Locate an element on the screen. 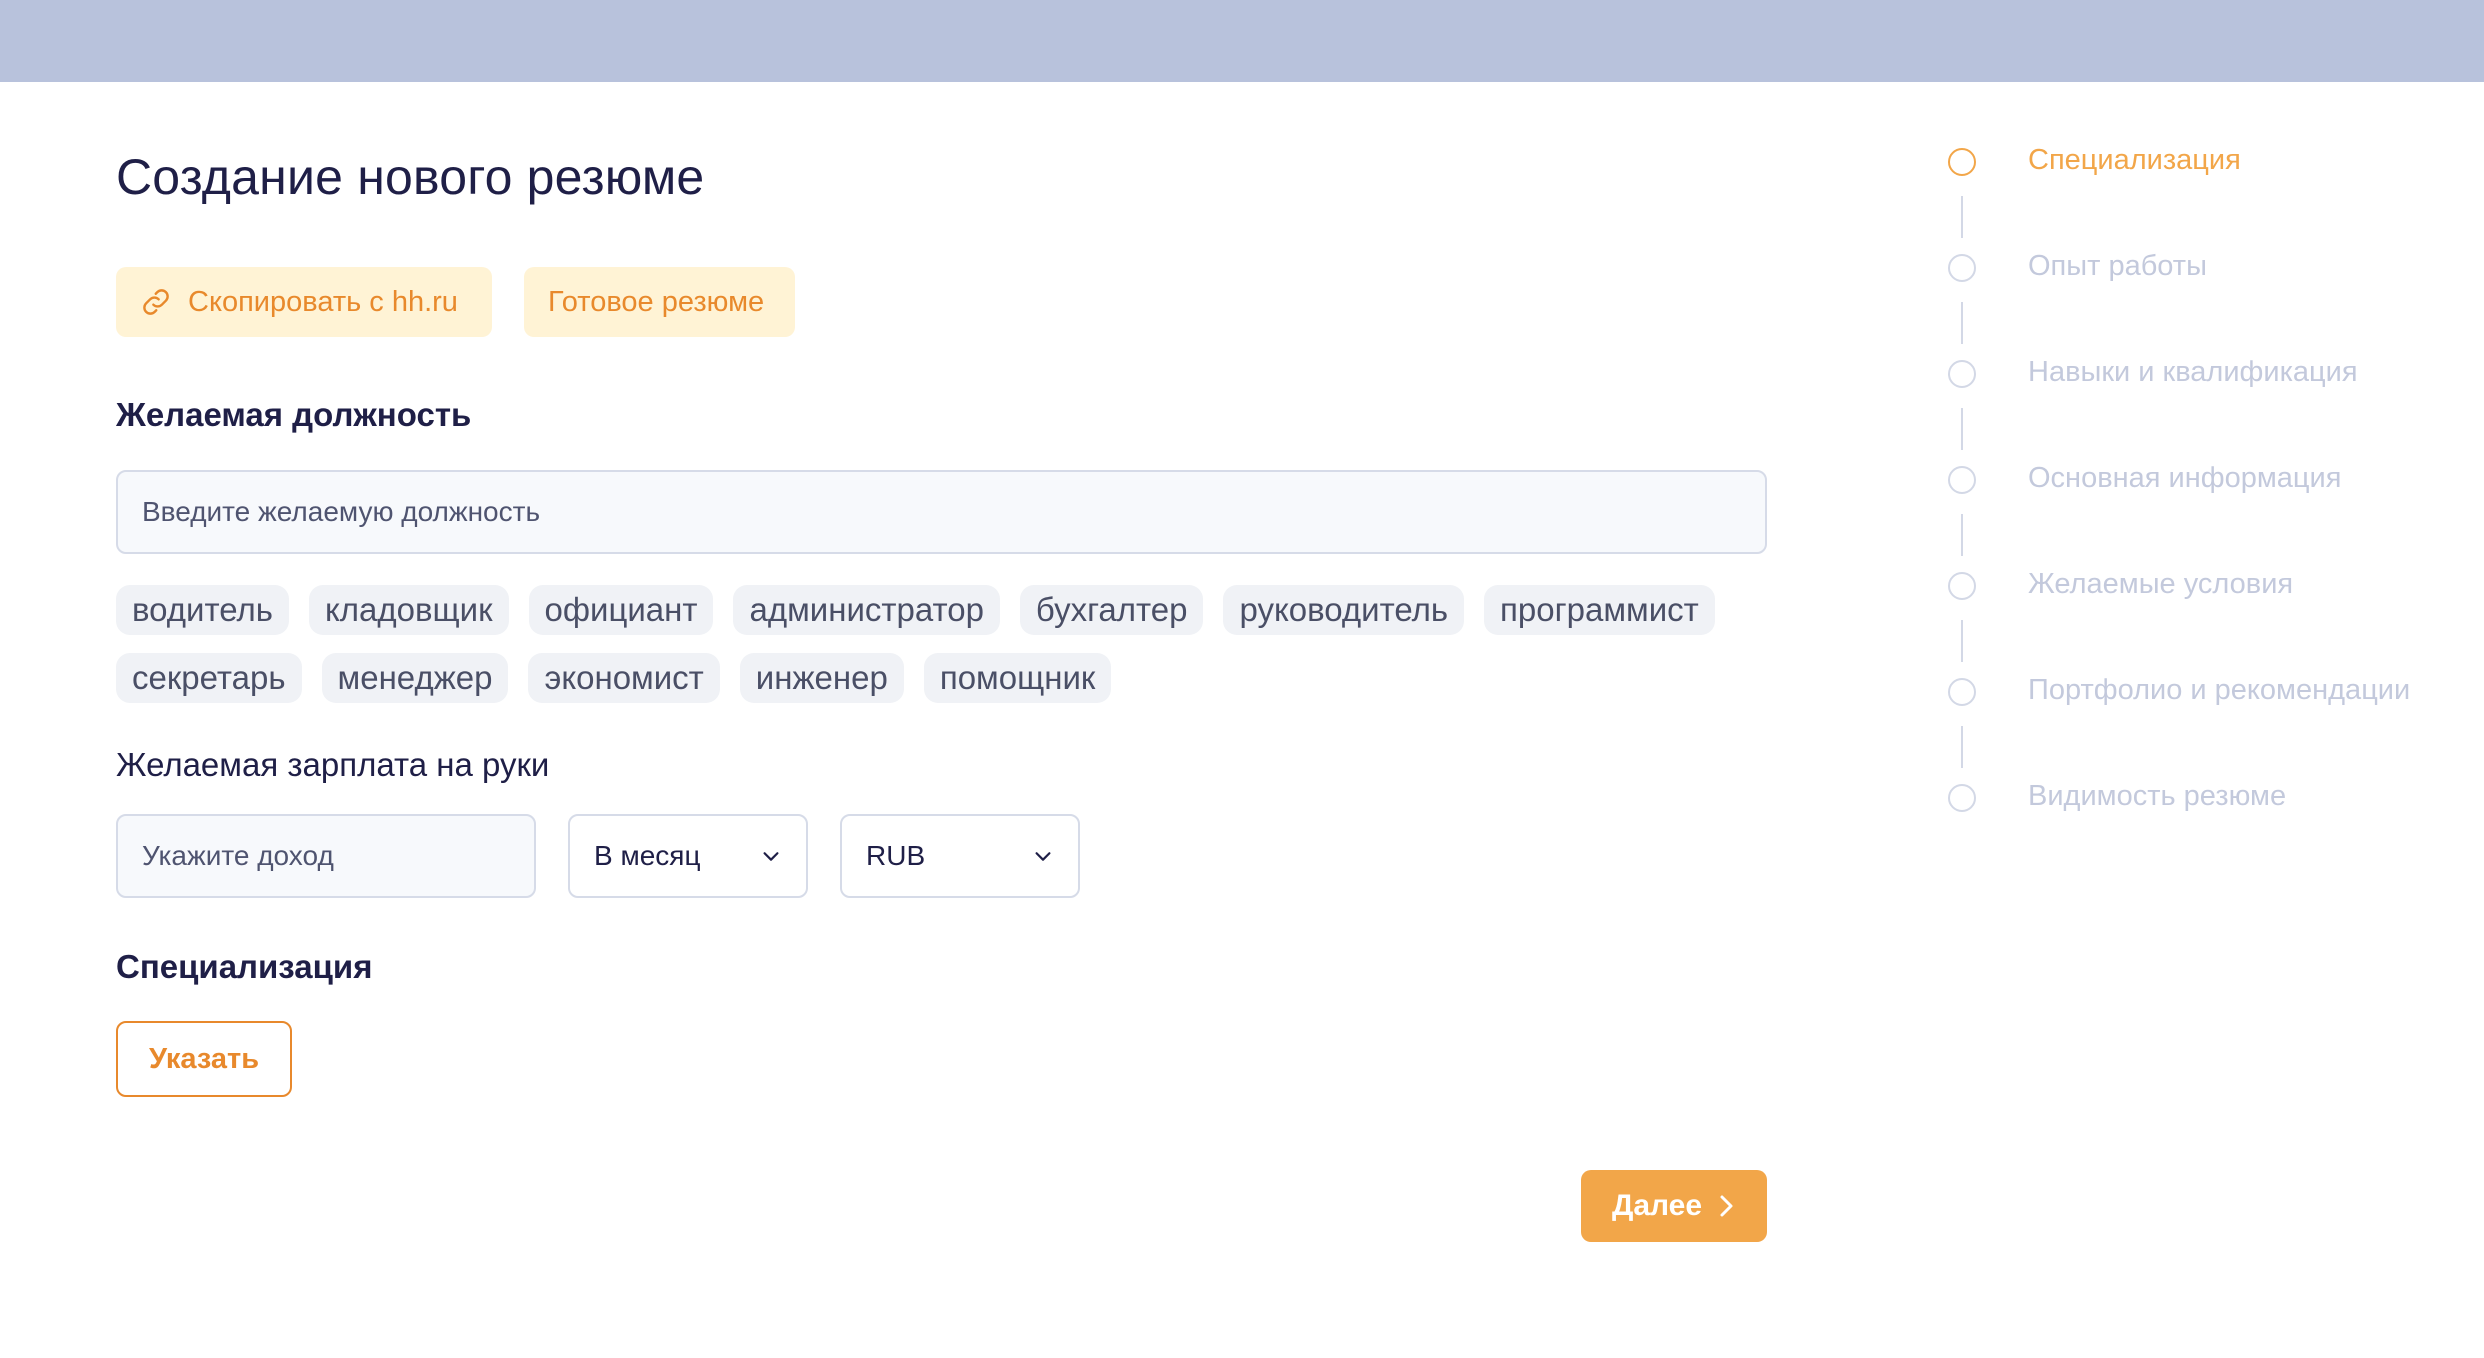  step-item: Основная информация is located at coordinates (2144, 478).